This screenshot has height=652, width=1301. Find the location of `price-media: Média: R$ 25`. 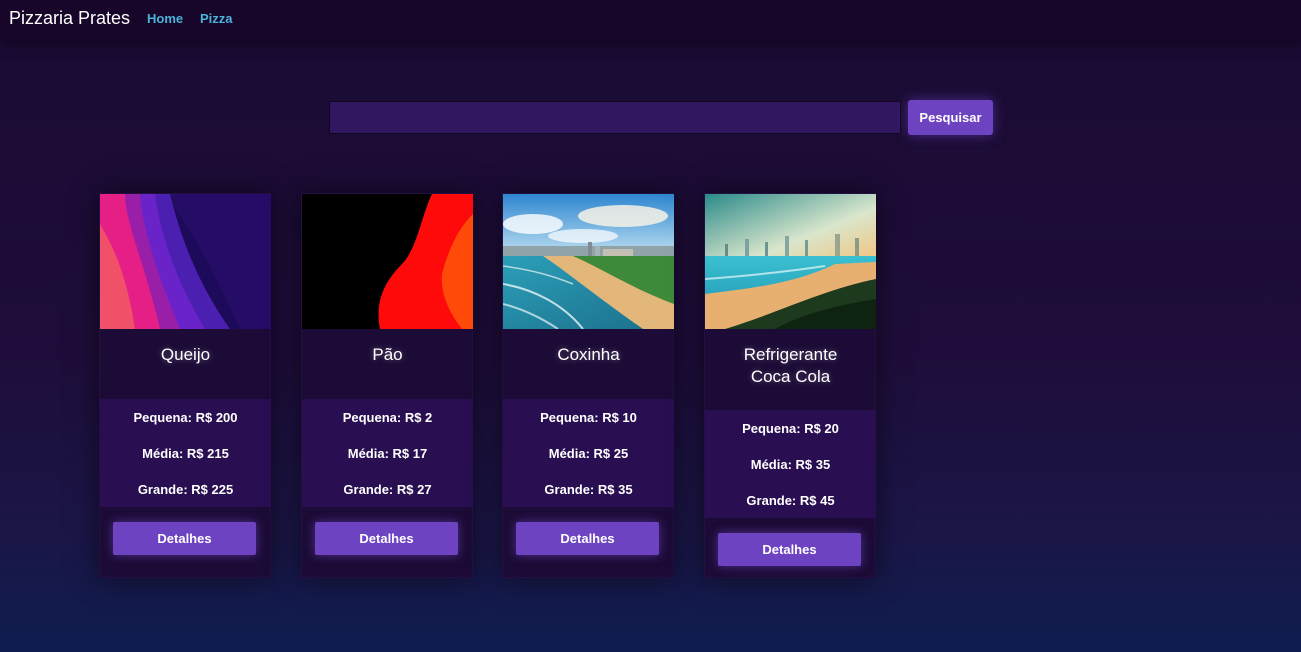

price-media: Média: R$ 25 is located at coordinates (588, 453).